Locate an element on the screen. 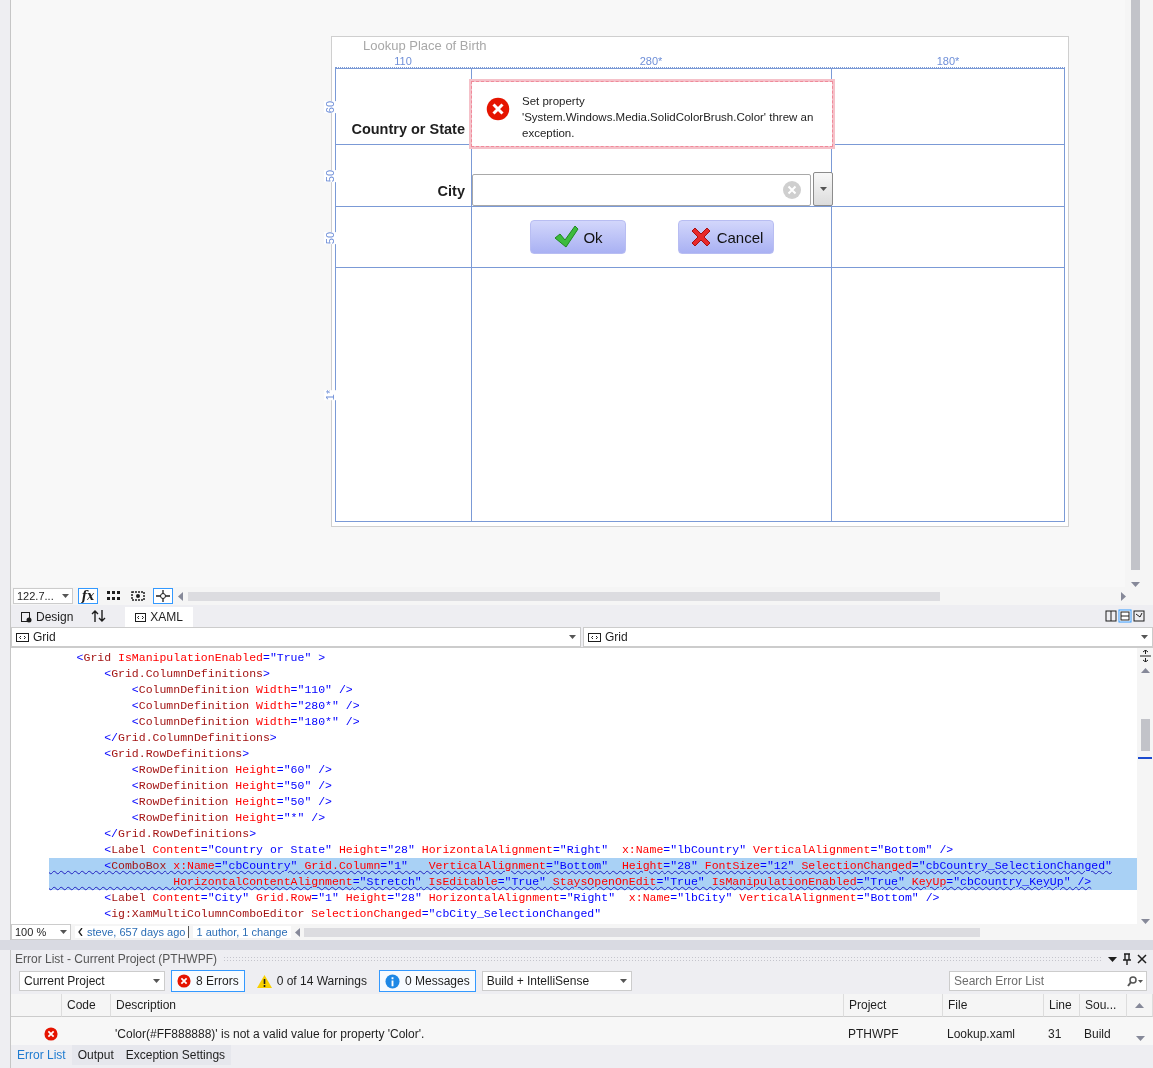 The height and width of the screenshot is (1068, 1153). column-header: Code is located at coordinates (86, 1005).